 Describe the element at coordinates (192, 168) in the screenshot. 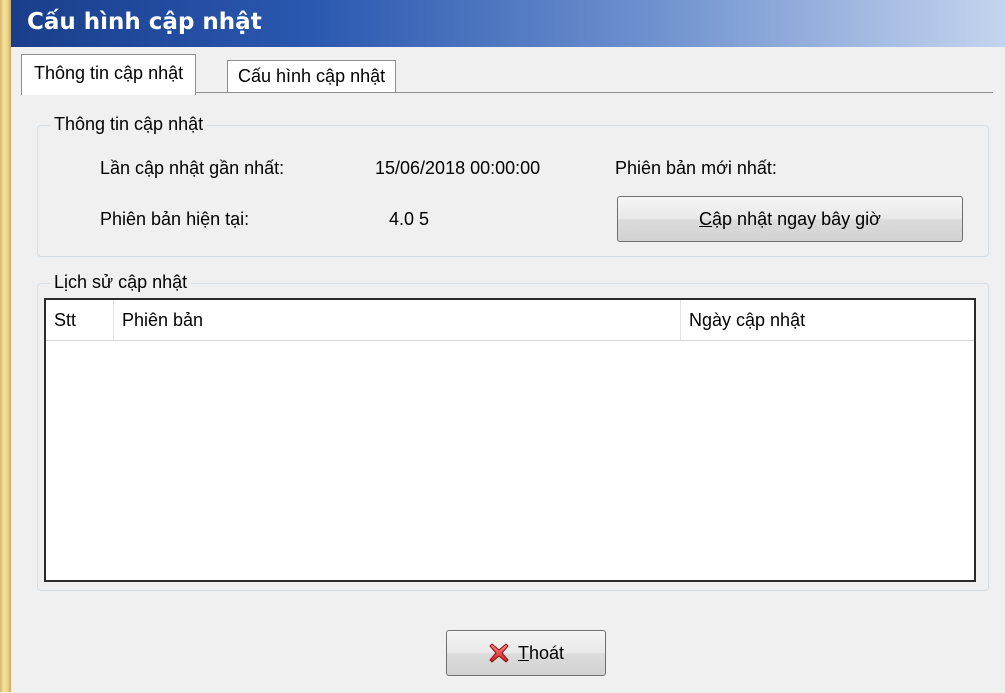

I see `last-update-label: Lần cập nhật gần nhất:` at that location.